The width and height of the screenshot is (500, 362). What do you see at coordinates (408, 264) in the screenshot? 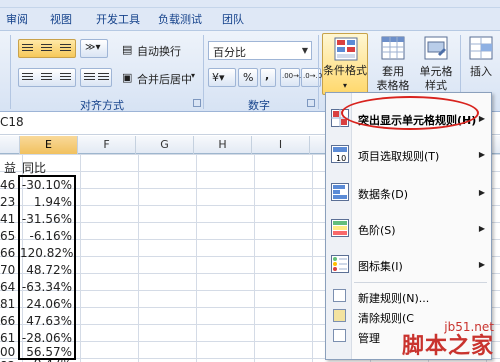
I see `menu-item-icon-sets: 图标集(I) ▶` at bounding box center [408, 264].